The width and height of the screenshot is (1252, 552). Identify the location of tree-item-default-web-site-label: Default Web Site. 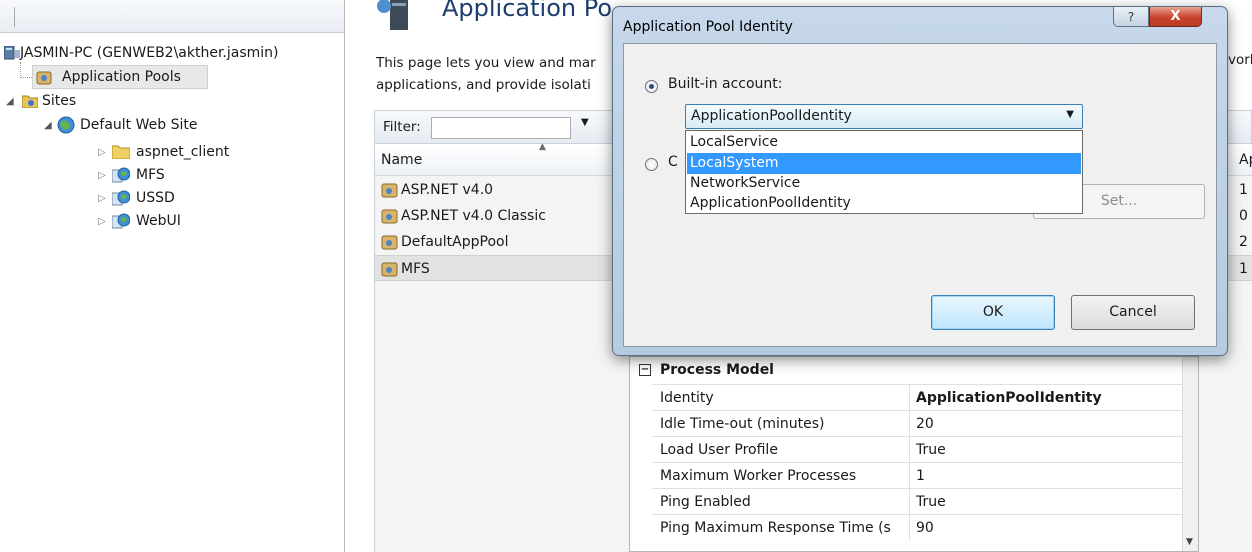
(139, 125).